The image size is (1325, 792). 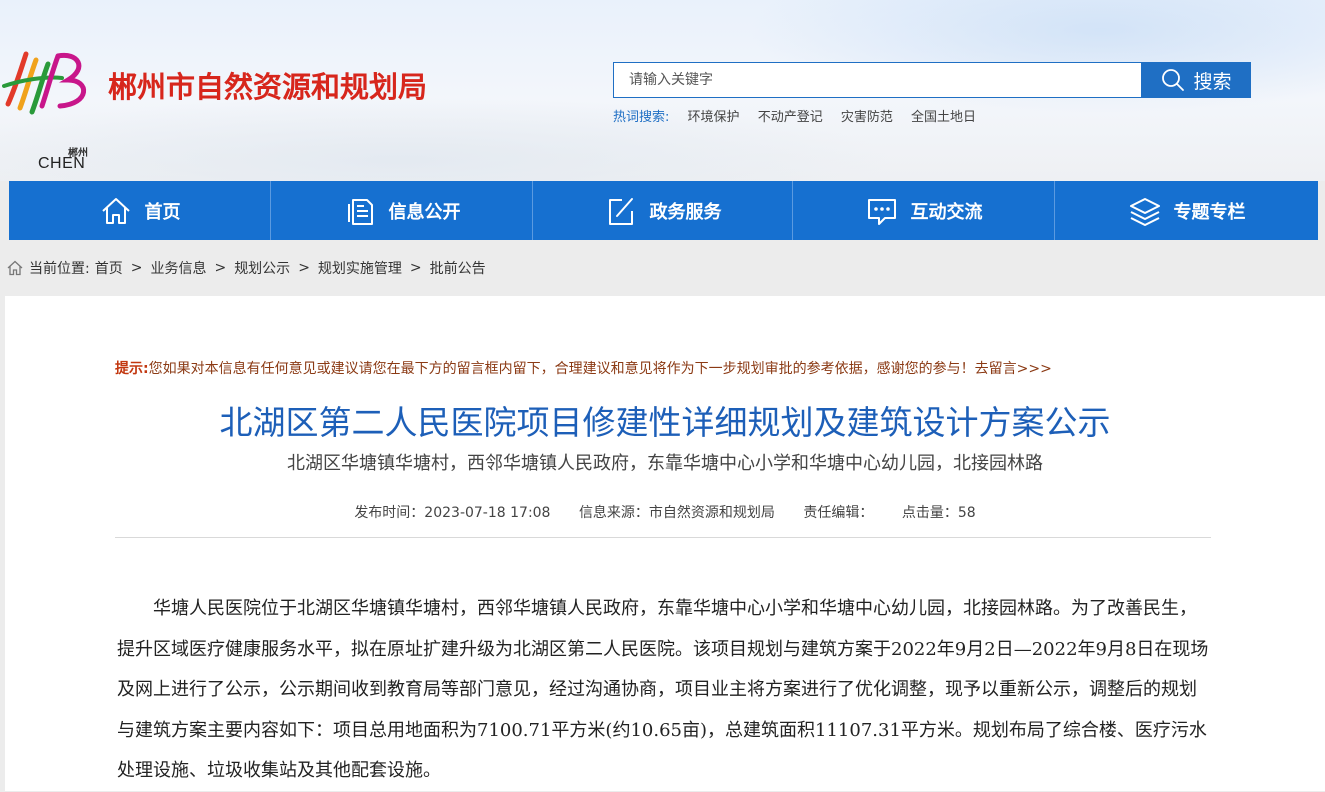 I want to click on breadcrumb-item: 业务信息, so click(x=178, y=268).